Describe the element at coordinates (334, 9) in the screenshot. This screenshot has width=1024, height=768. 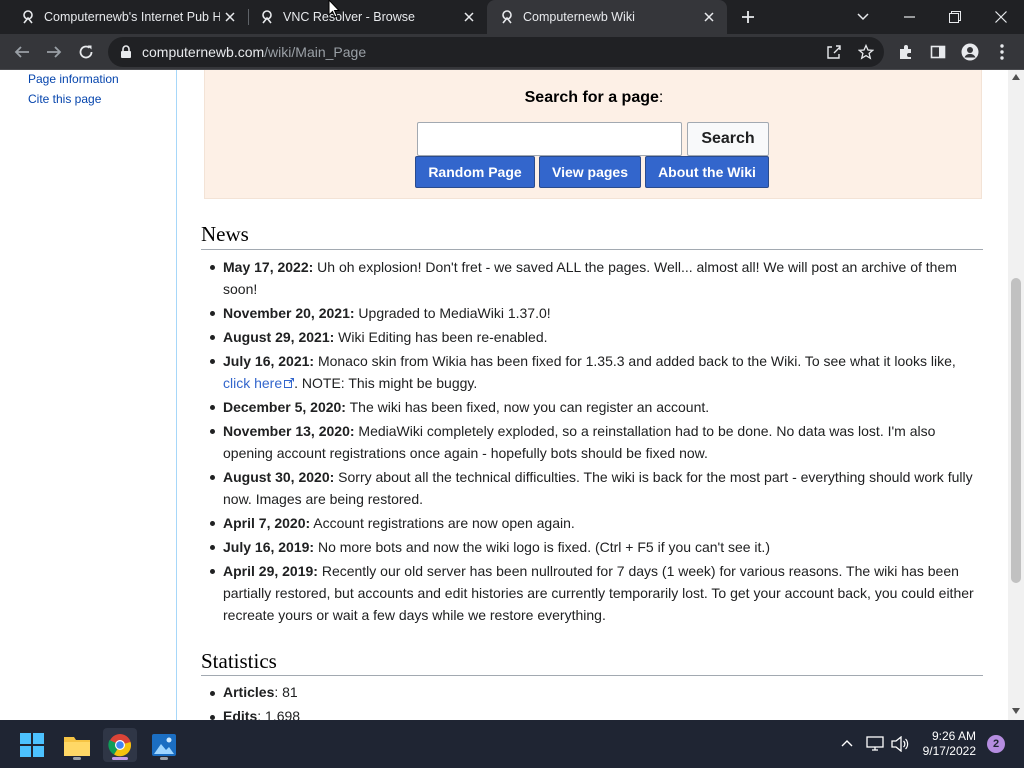
I see `mouse-cursor-icon` at that location.